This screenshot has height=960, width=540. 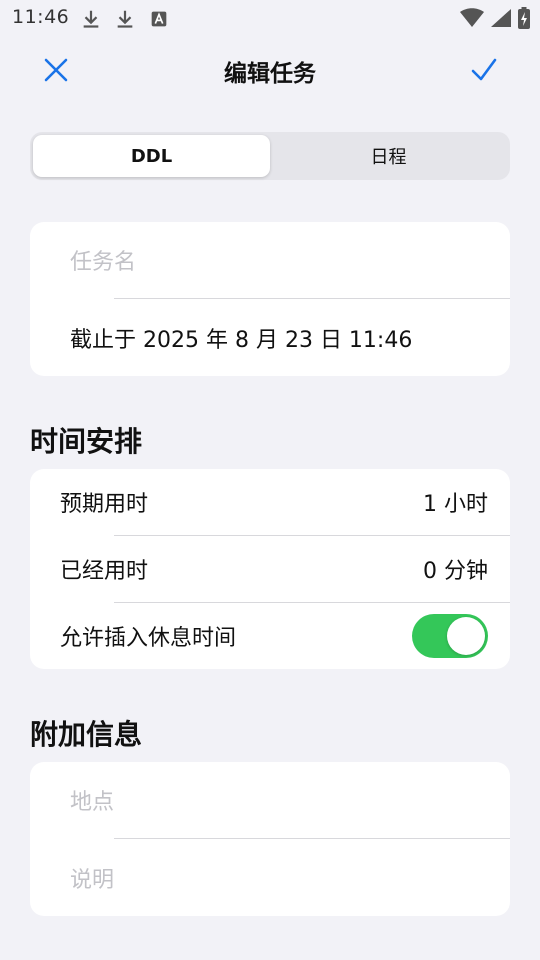 I want to click on deadline-row: 截止于 2025 年 8 月 23 日 11:46, so click(x=270, y=337).